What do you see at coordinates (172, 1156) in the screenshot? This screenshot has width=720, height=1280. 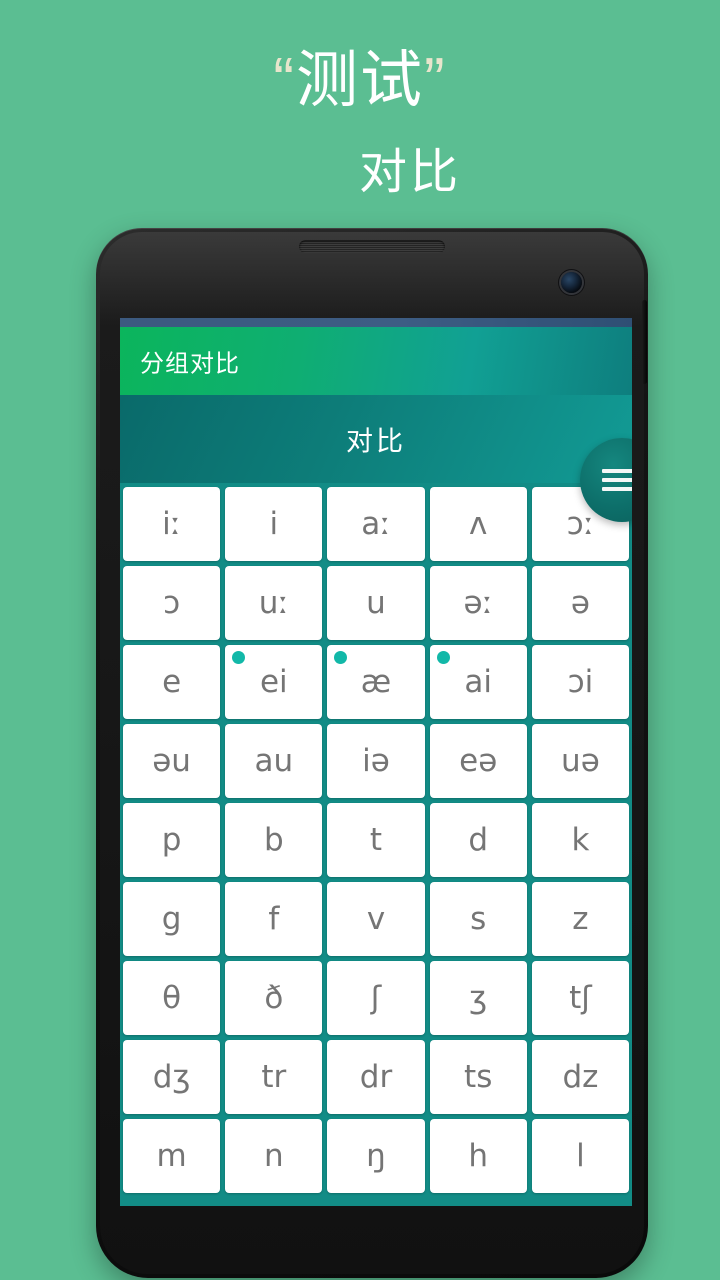 I see `phonetic-cell: m` at bounding box center [172, 1156].